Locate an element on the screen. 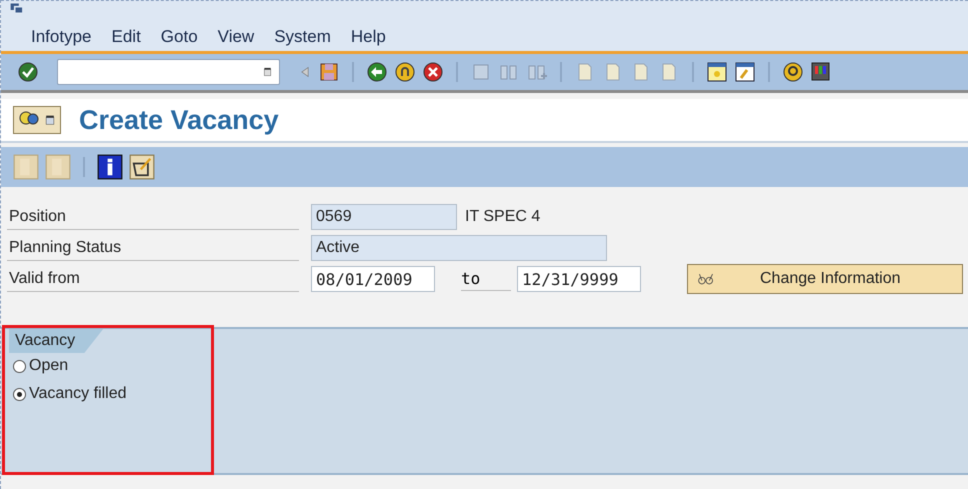 The width and height of the screenshot is (968, 489). new-window-icon is located at coordinates (717, 72).